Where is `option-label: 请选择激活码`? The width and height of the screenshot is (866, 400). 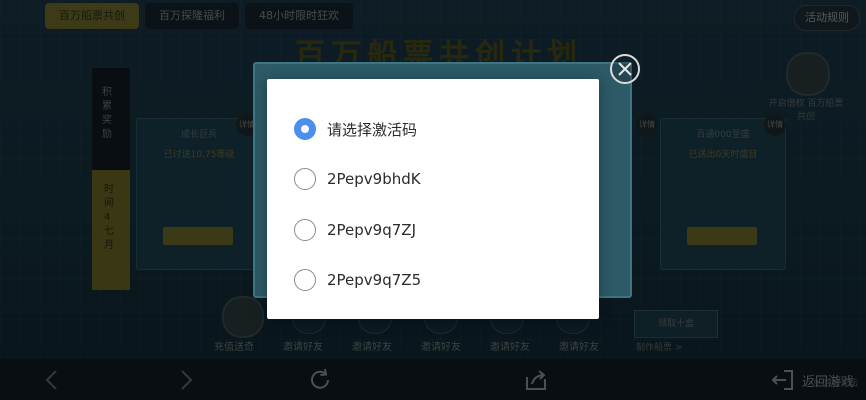 option-label: 请选择激活码 is located at coordinates (372, 129).